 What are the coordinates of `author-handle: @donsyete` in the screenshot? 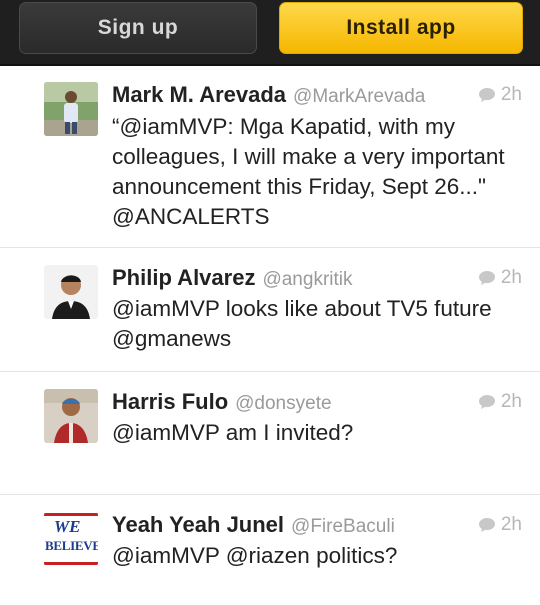 It's located at (283, 404).